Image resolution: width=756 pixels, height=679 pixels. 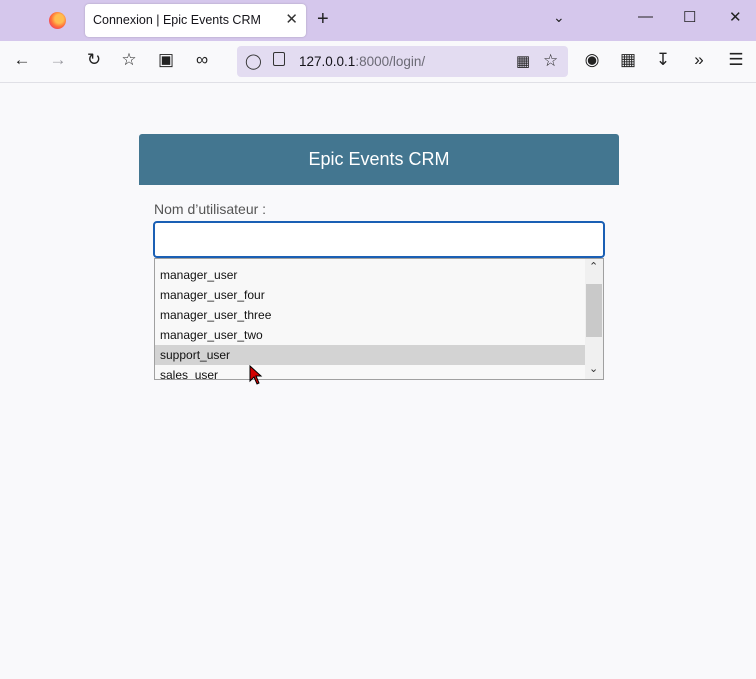 What do you see at coordinates (559, 17) in the screenshot?
I see `list-all-tabs-icon: ⌄` at bounding box center [559, 17].